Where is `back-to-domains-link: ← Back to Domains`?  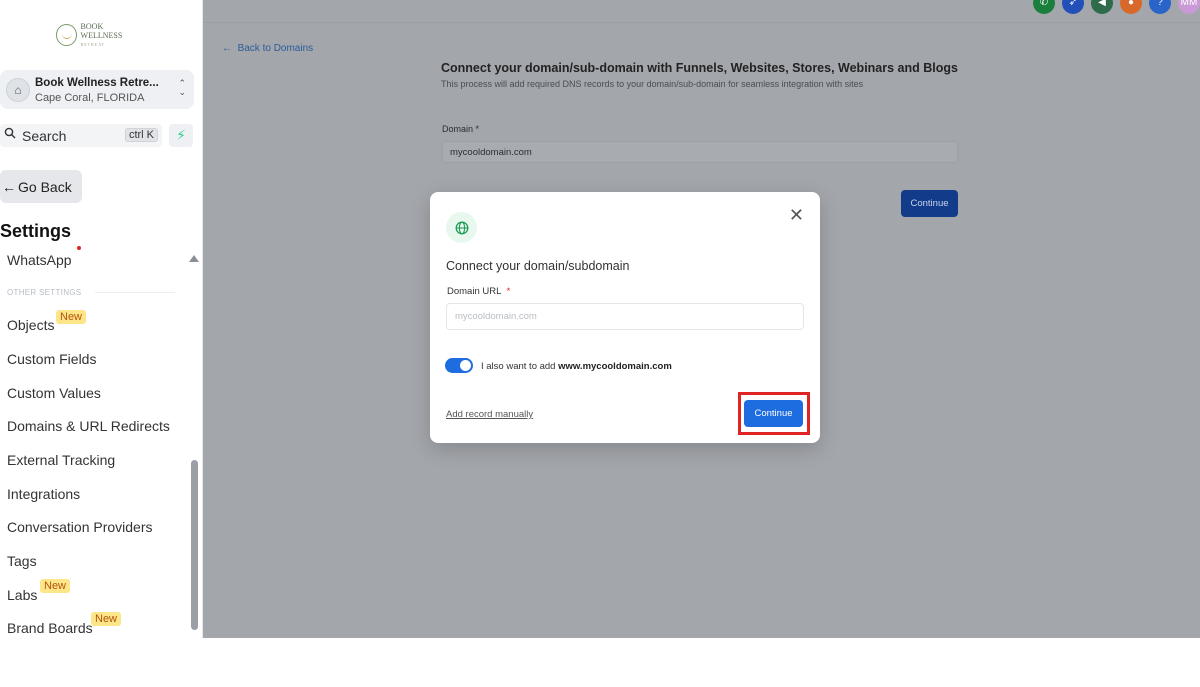
back-to-domains-link: ← Back to Domains is located at coordinates (267, 48).